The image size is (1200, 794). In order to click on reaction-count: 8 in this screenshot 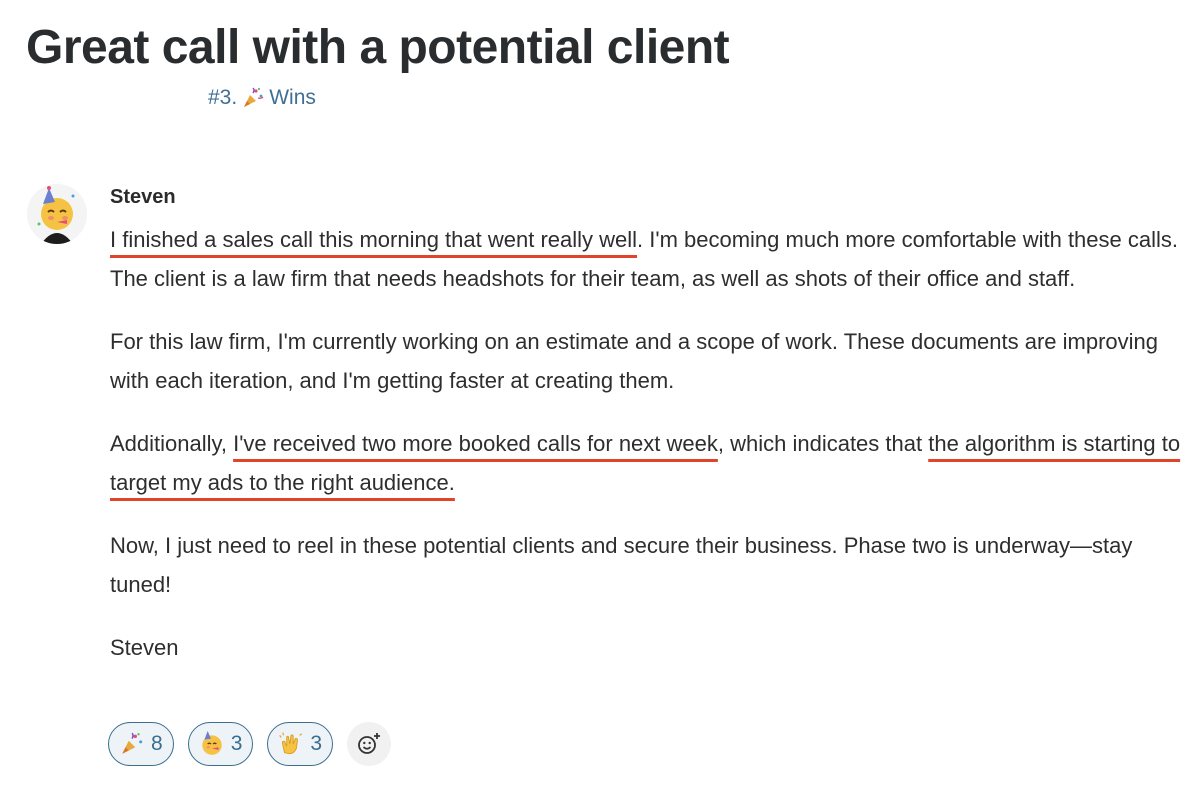, I will do `click(157, 743)`.